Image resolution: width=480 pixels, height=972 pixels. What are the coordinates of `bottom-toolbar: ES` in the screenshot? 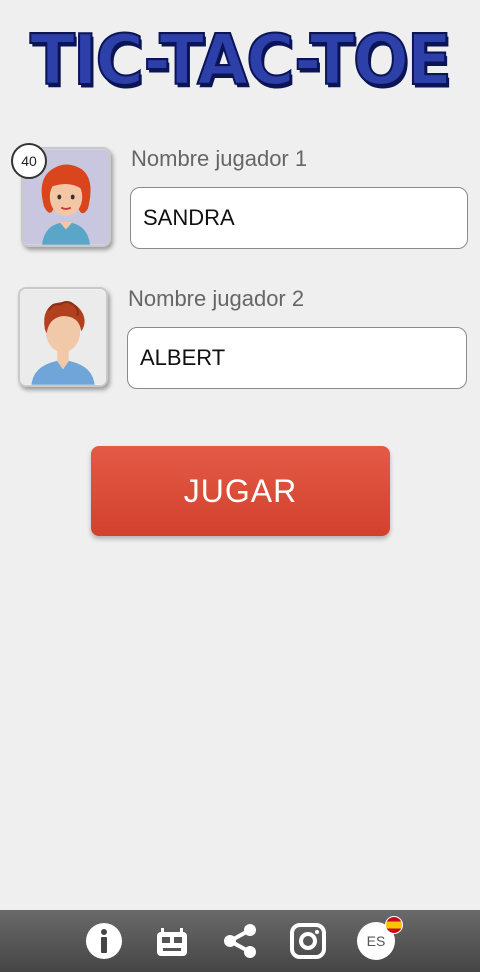 It's located at (240, 941).